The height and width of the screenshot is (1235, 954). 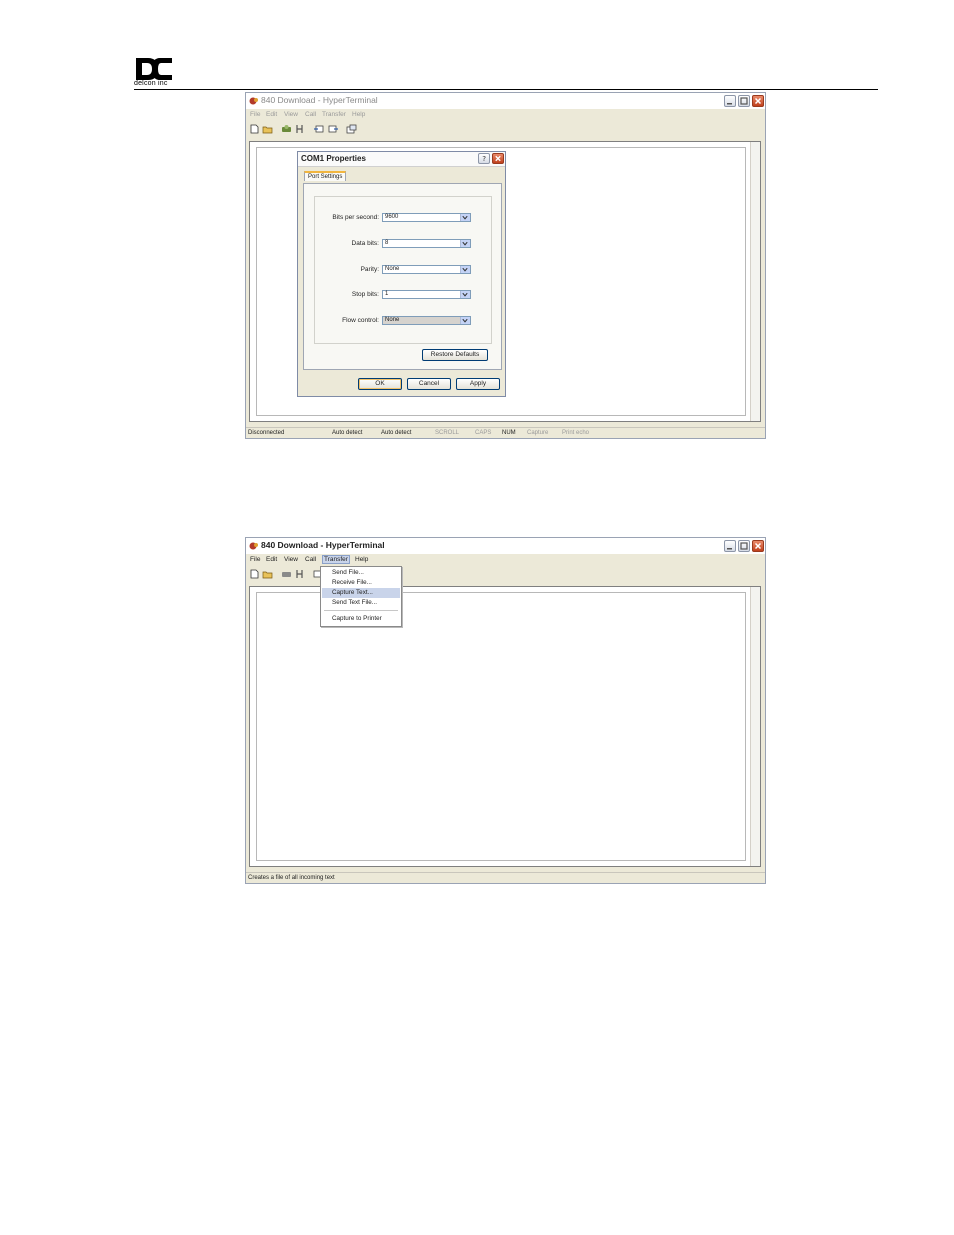 What do you see at coordinates (325, 176) in the screenshot?
I see `tab-port-settings: Port Settings` at bounding box center [325, 176].